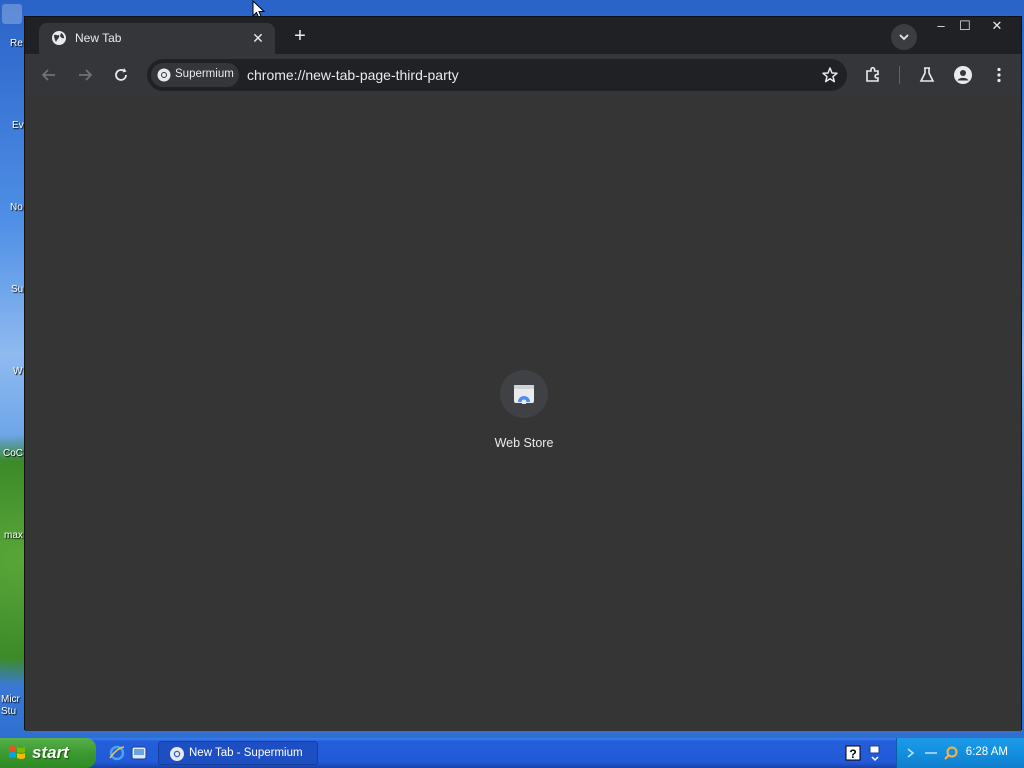 This screenshot has width=1024, height=768. I want to click on tab-title: New Tab, so click(98, 38).